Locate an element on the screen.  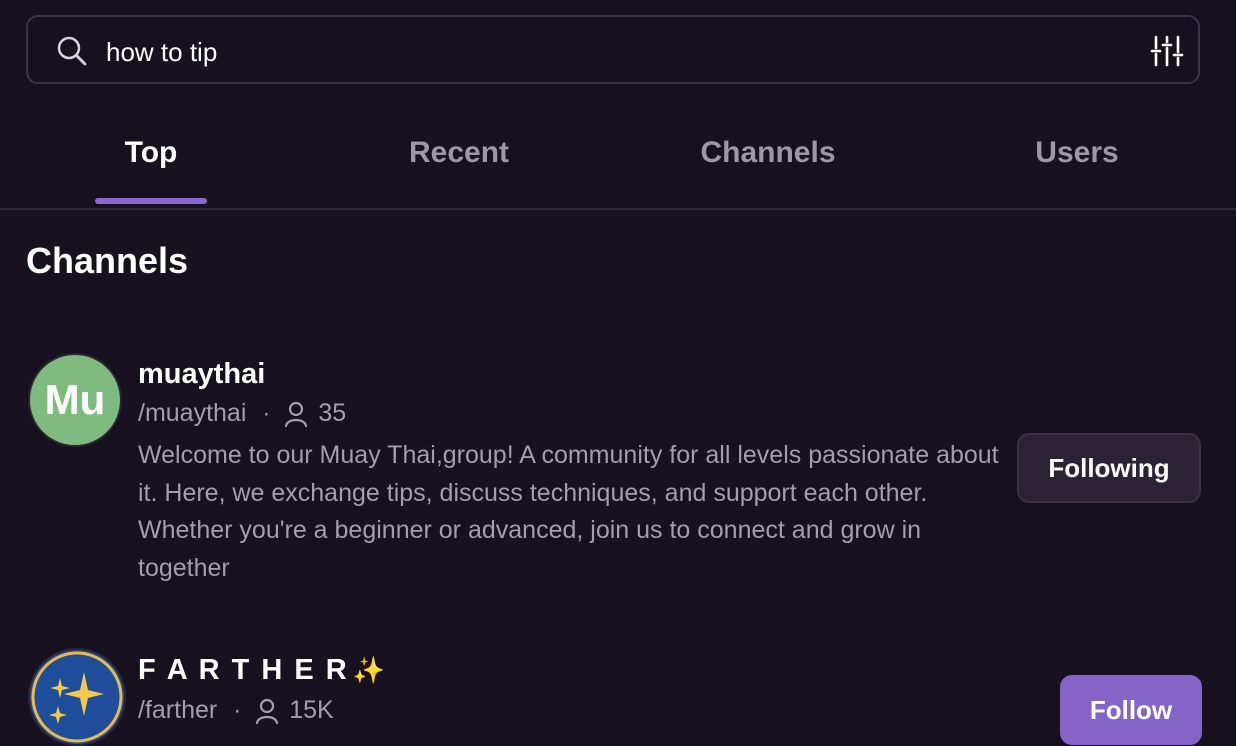
following-button: Following is located at coordinates (1109, 468).